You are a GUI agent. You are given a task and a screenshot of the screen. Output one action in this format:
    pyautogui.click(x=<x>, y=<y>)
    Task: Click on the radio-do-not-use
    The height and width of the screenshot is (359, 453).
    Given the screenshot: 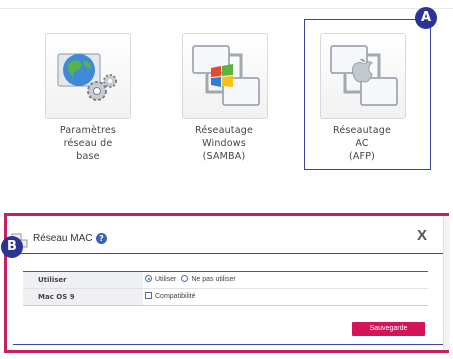 What is the action you would take?
    pyautogui.click(x=185, y=278)
    